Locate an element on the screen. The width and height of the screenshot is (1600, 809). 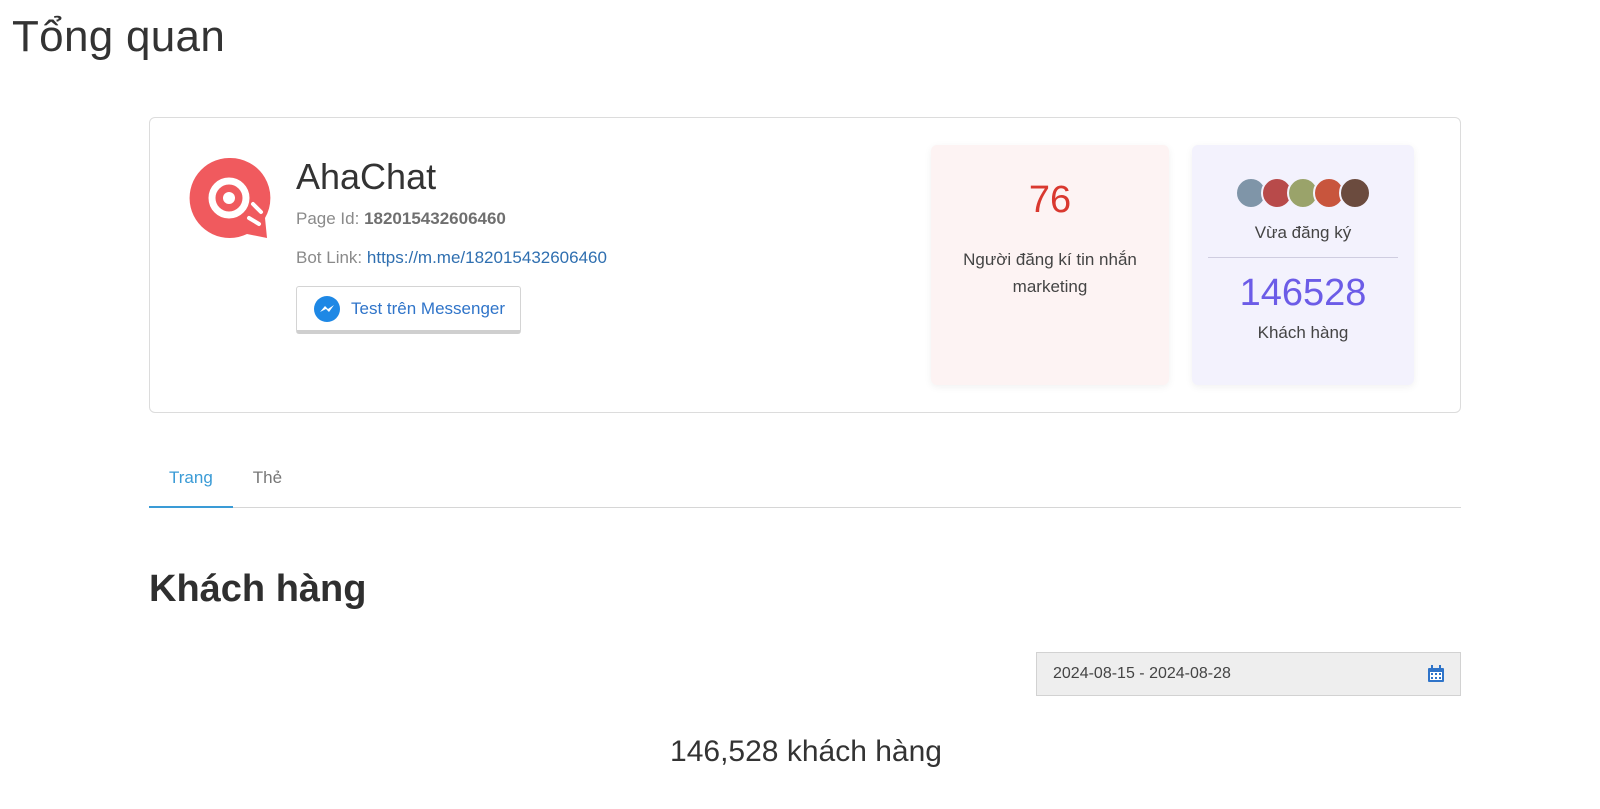
test-on-messenger-button: Test trên Messenger is located at coordinates (408, 310).